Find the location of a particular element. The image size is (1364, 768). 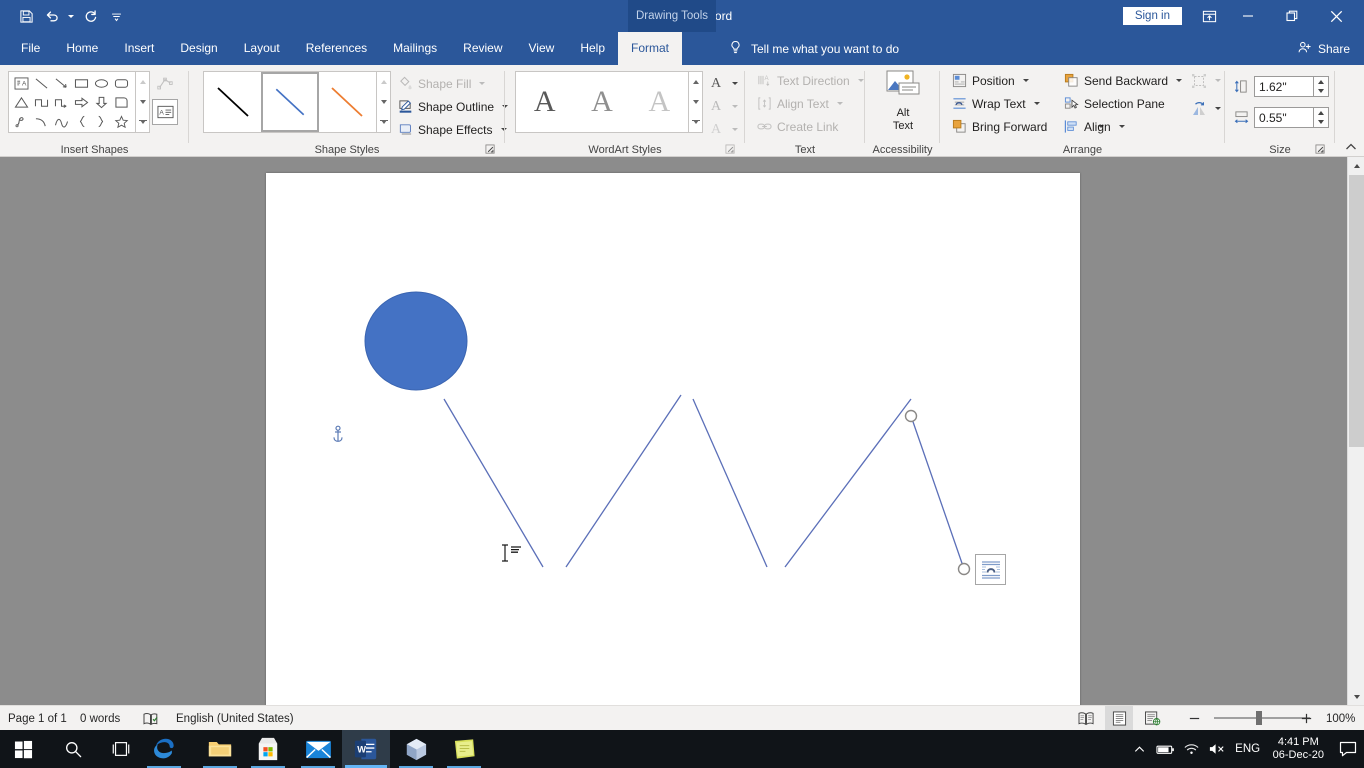

down-arrow-shape-icon is located at coordinates (101, 102).